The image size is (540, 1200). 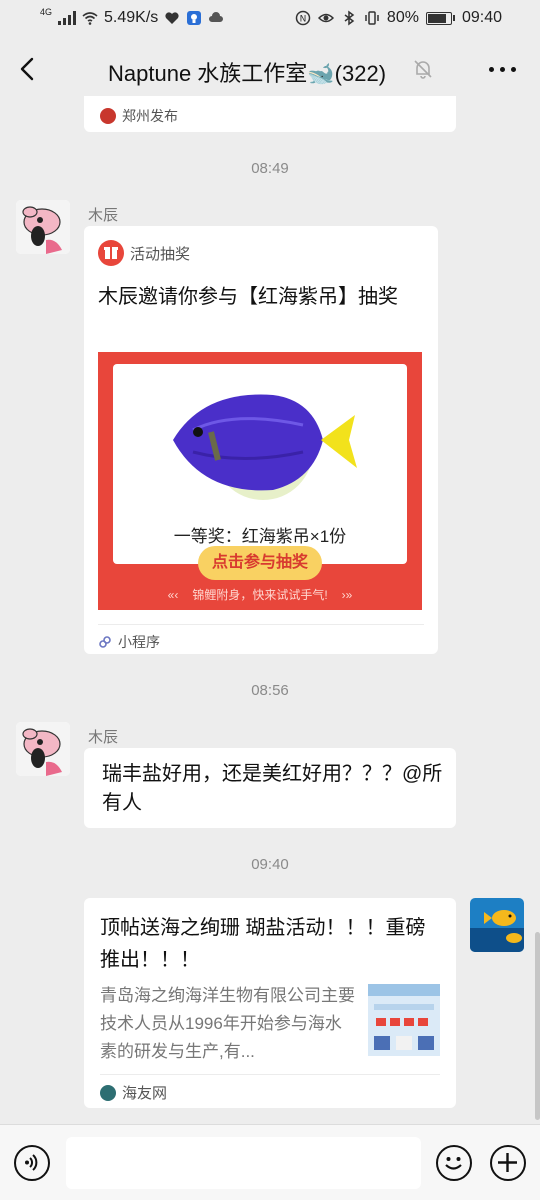 I want to click on add-attachment-icon, so click(x=508, y=1163).